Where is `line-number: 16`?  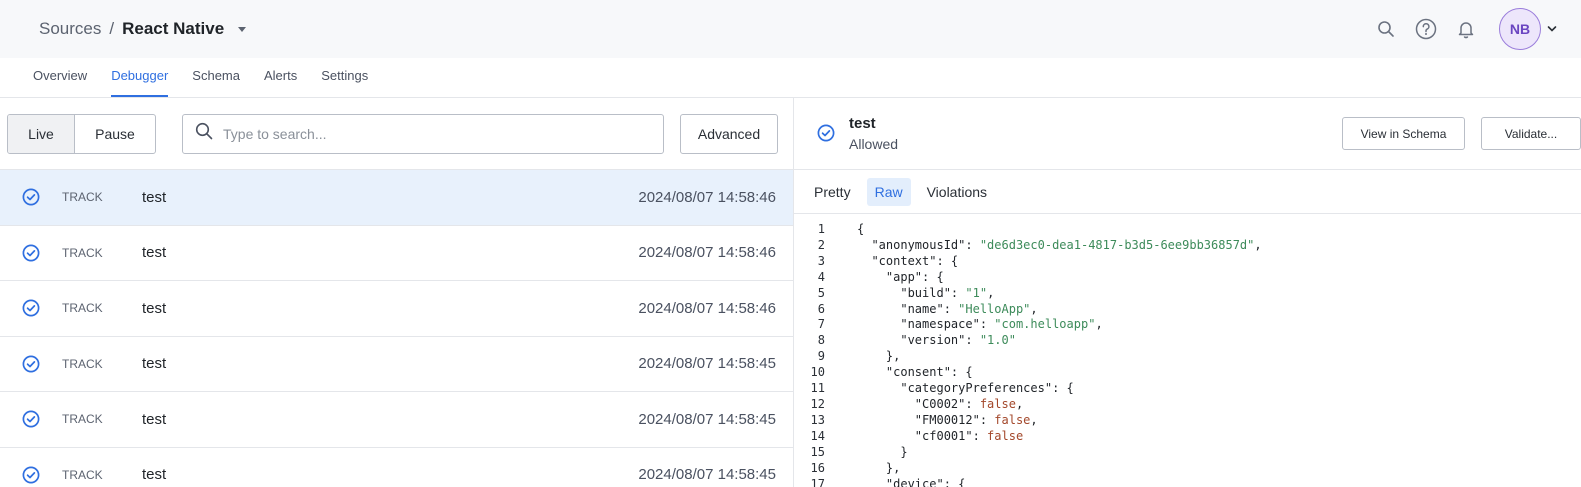 line-number: 16 is located at coordinates (817, 467).